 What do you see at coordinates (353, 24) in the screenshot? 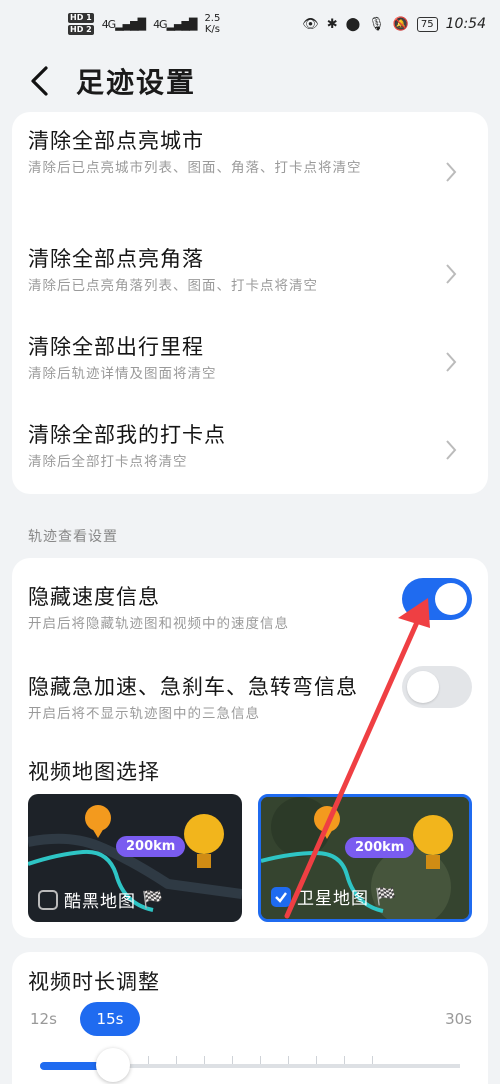
I see `location-icon: ⬤` at bounding box center [353, 24].